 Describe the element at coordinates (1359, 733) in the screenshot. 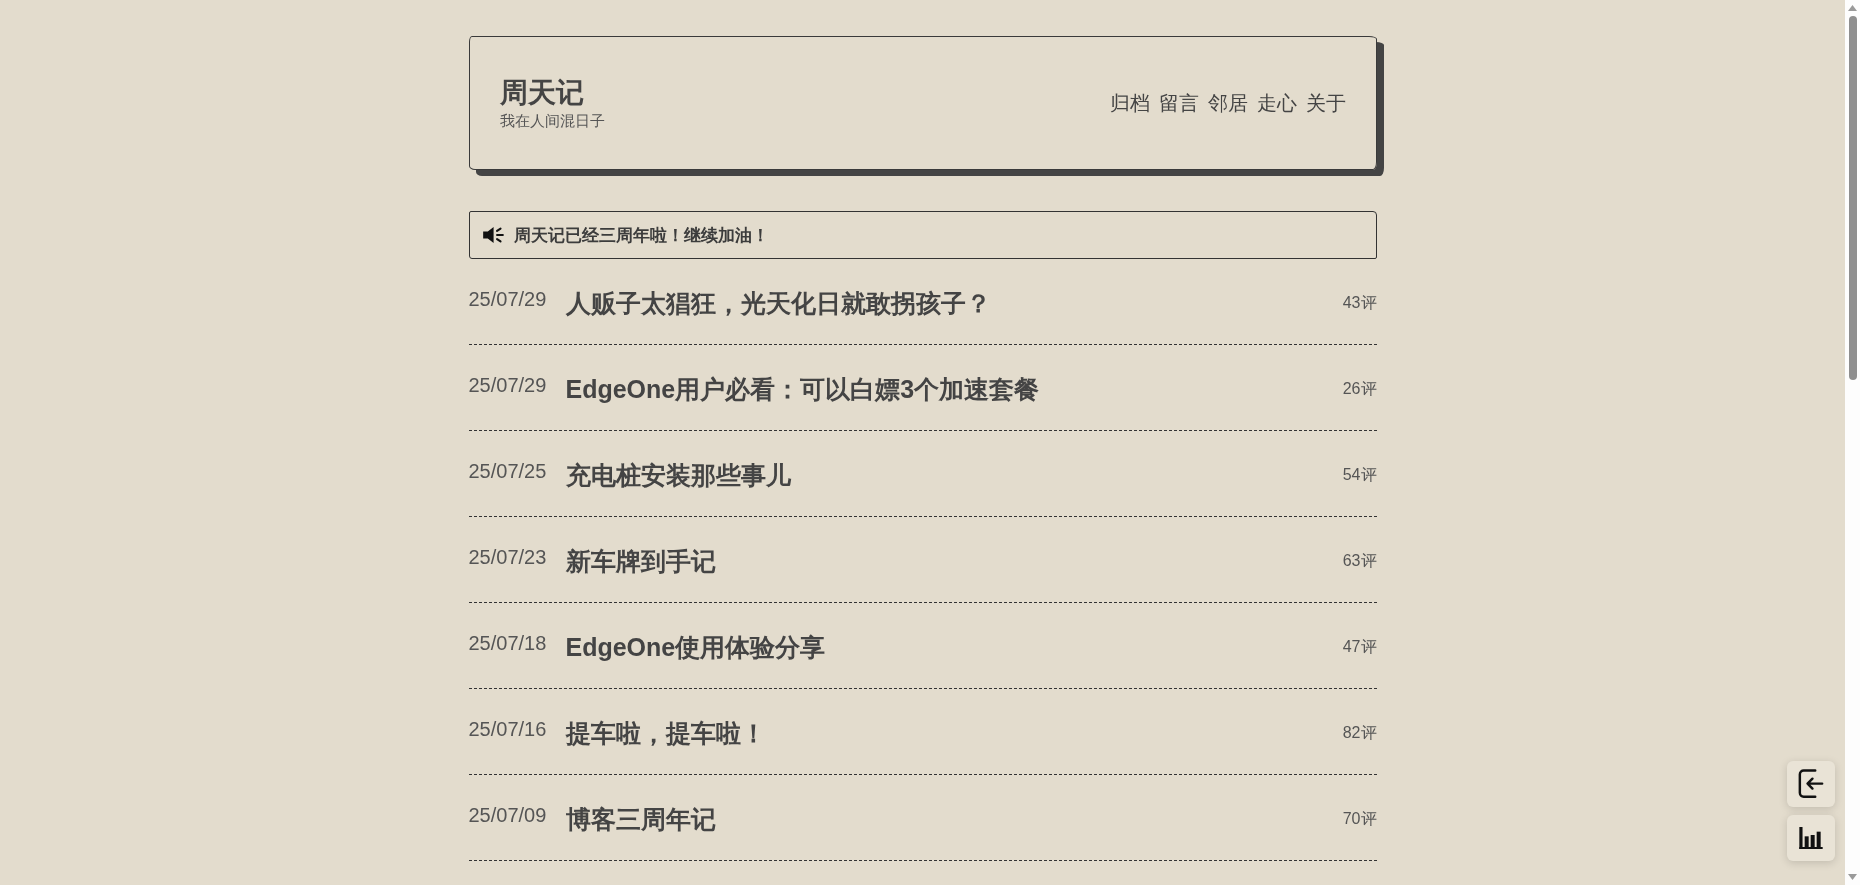

I see `comment-count: 82评` at that location.